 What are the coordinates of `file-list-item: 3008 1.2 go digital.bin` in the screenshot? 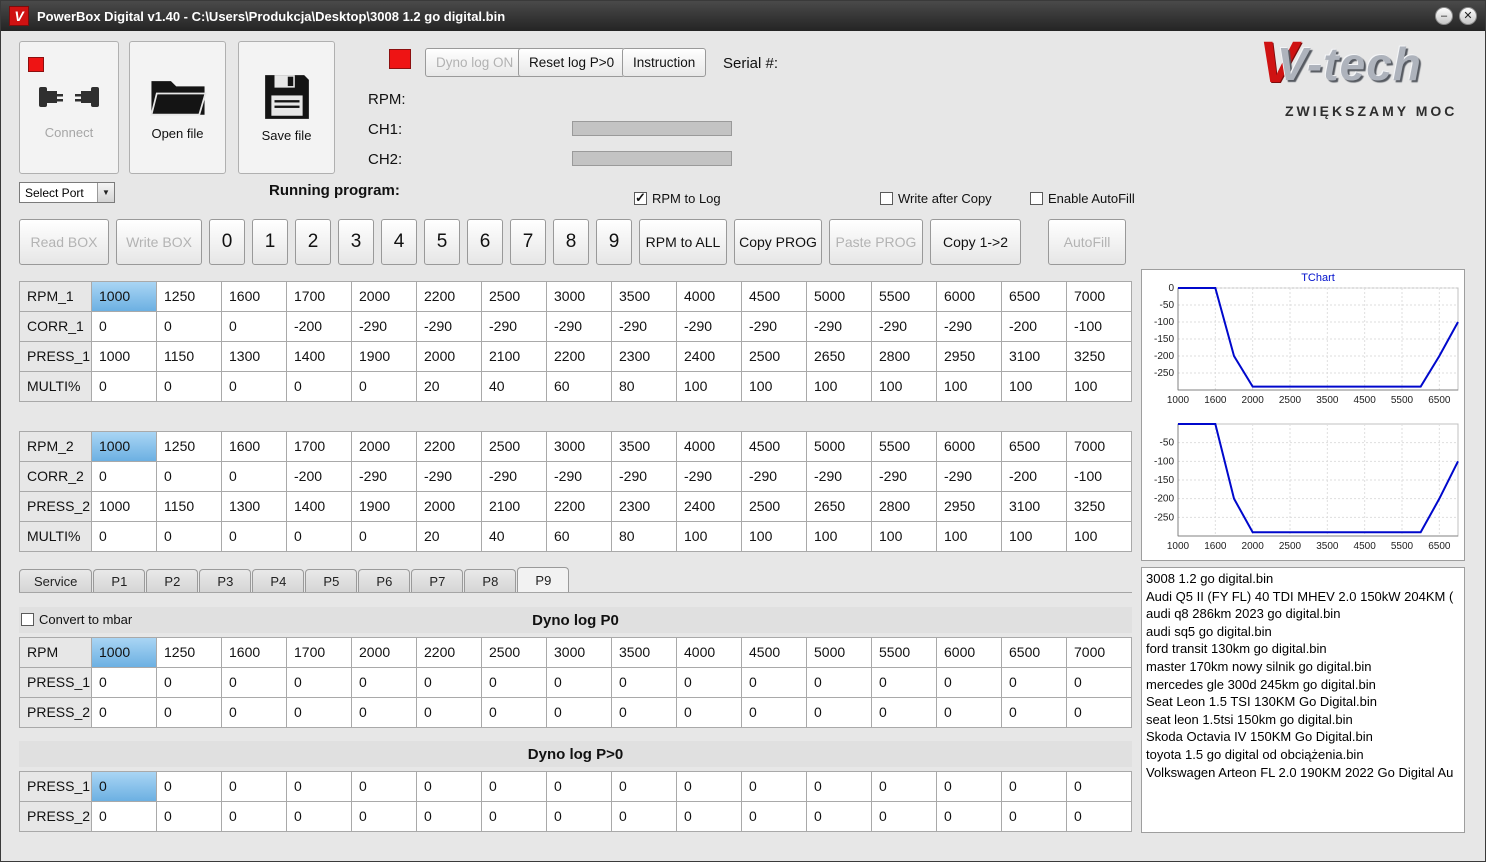 It's located at (1303, 579).